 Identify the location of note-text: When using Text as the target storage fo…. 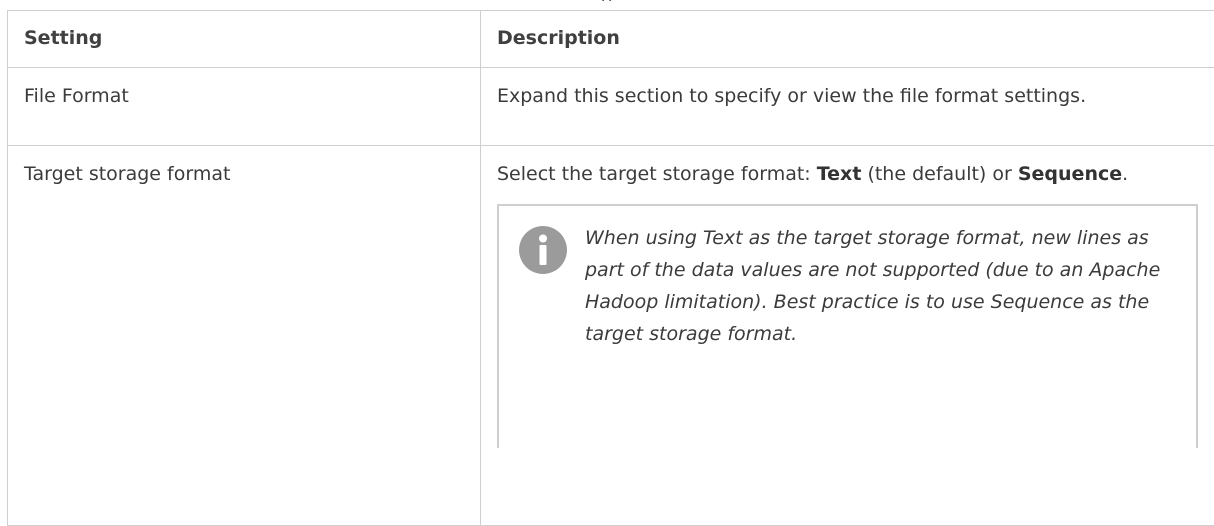
(882, 286).